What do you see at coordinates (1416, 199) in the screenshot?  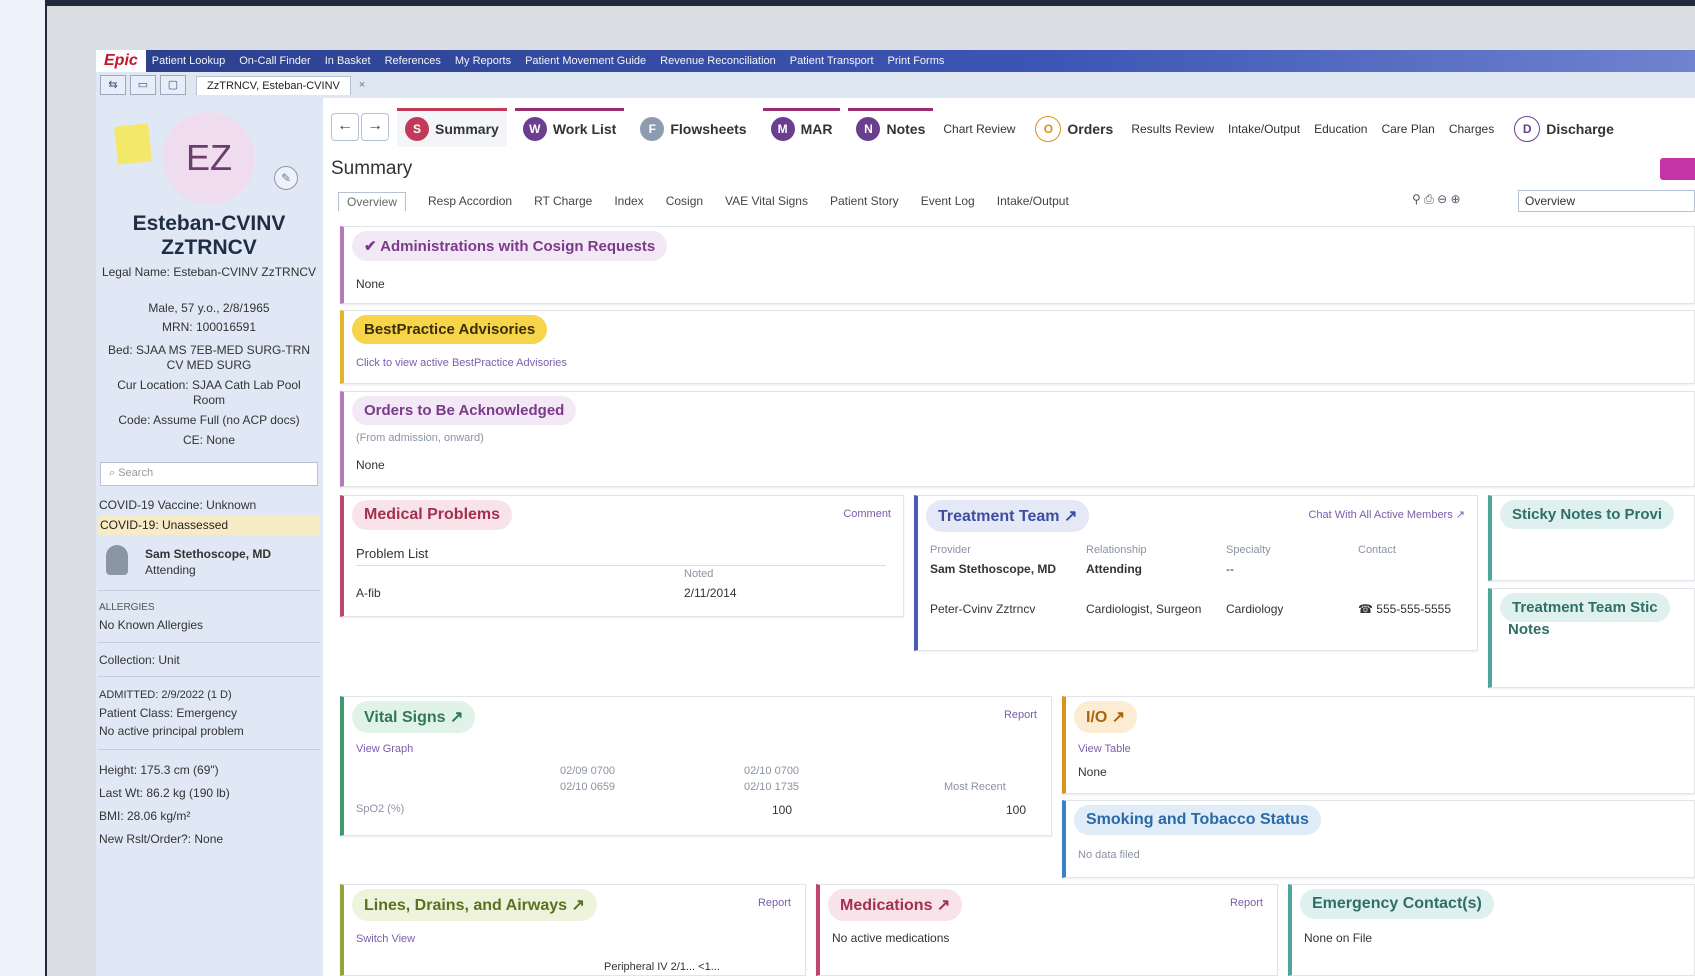 I see `binoculars-icon: ⚲` at bounding box center [1416, 199].